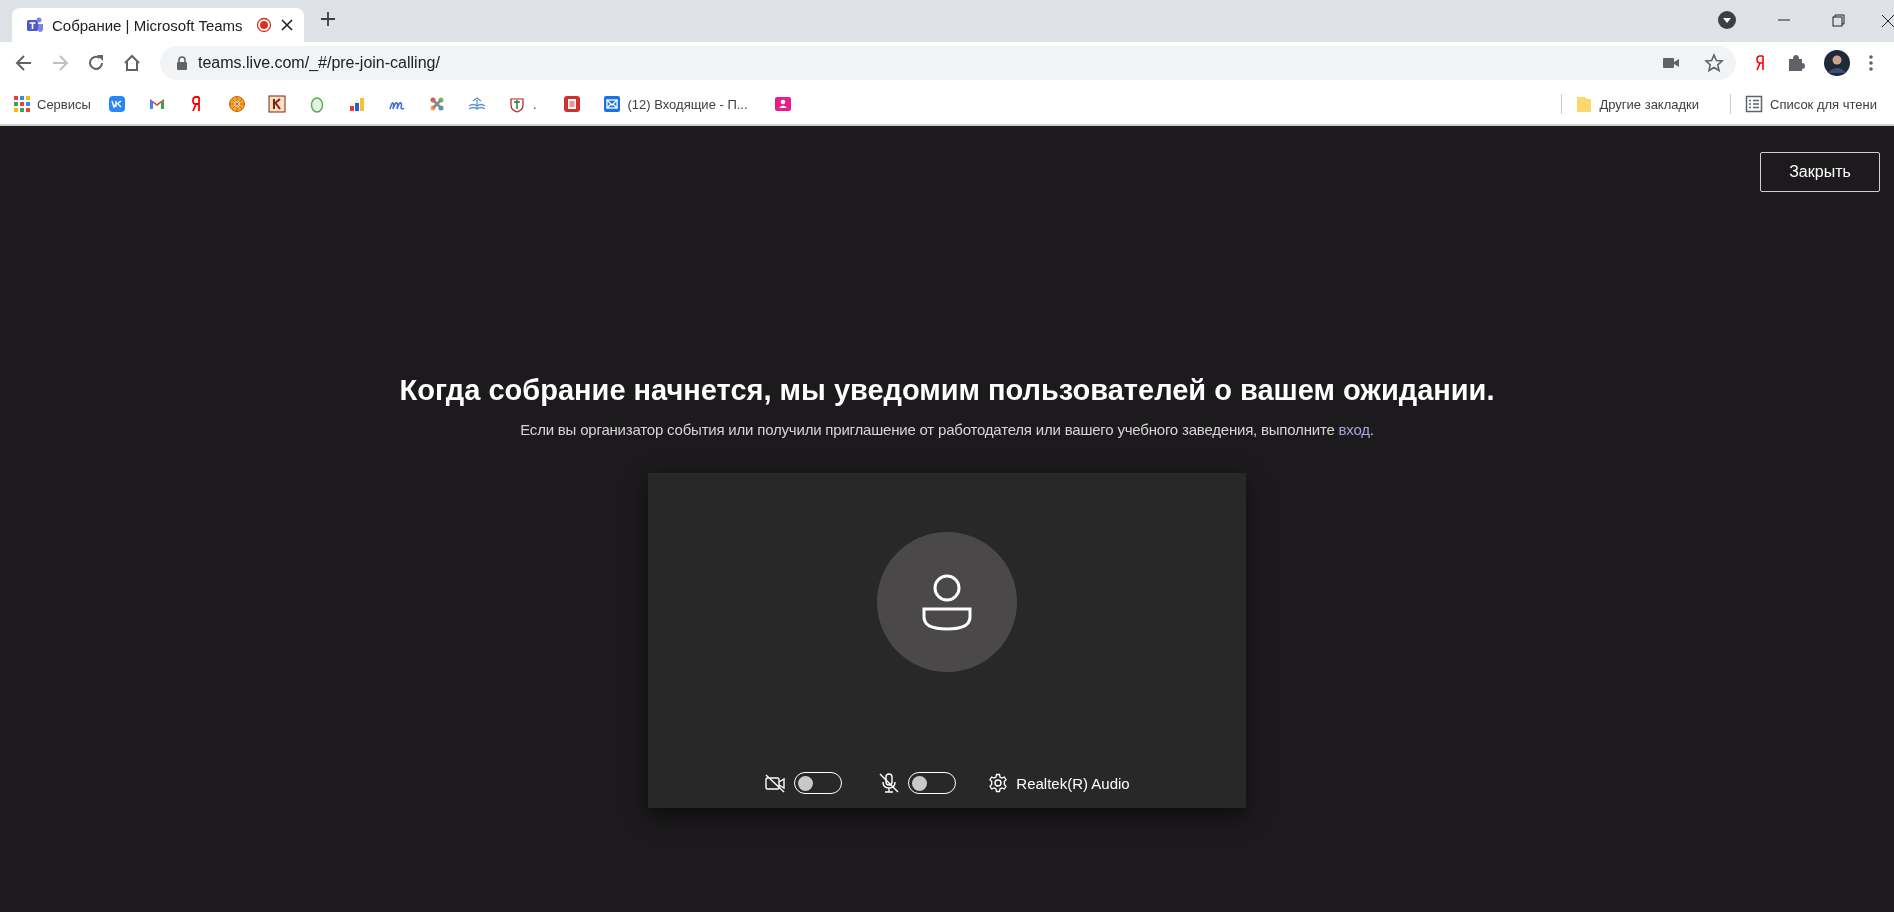  What do you see at coordinates (148, 25) in the screenshot?
I see `tab-title: Собрание | Microsoft Teams` at bounding box center [148, 25].